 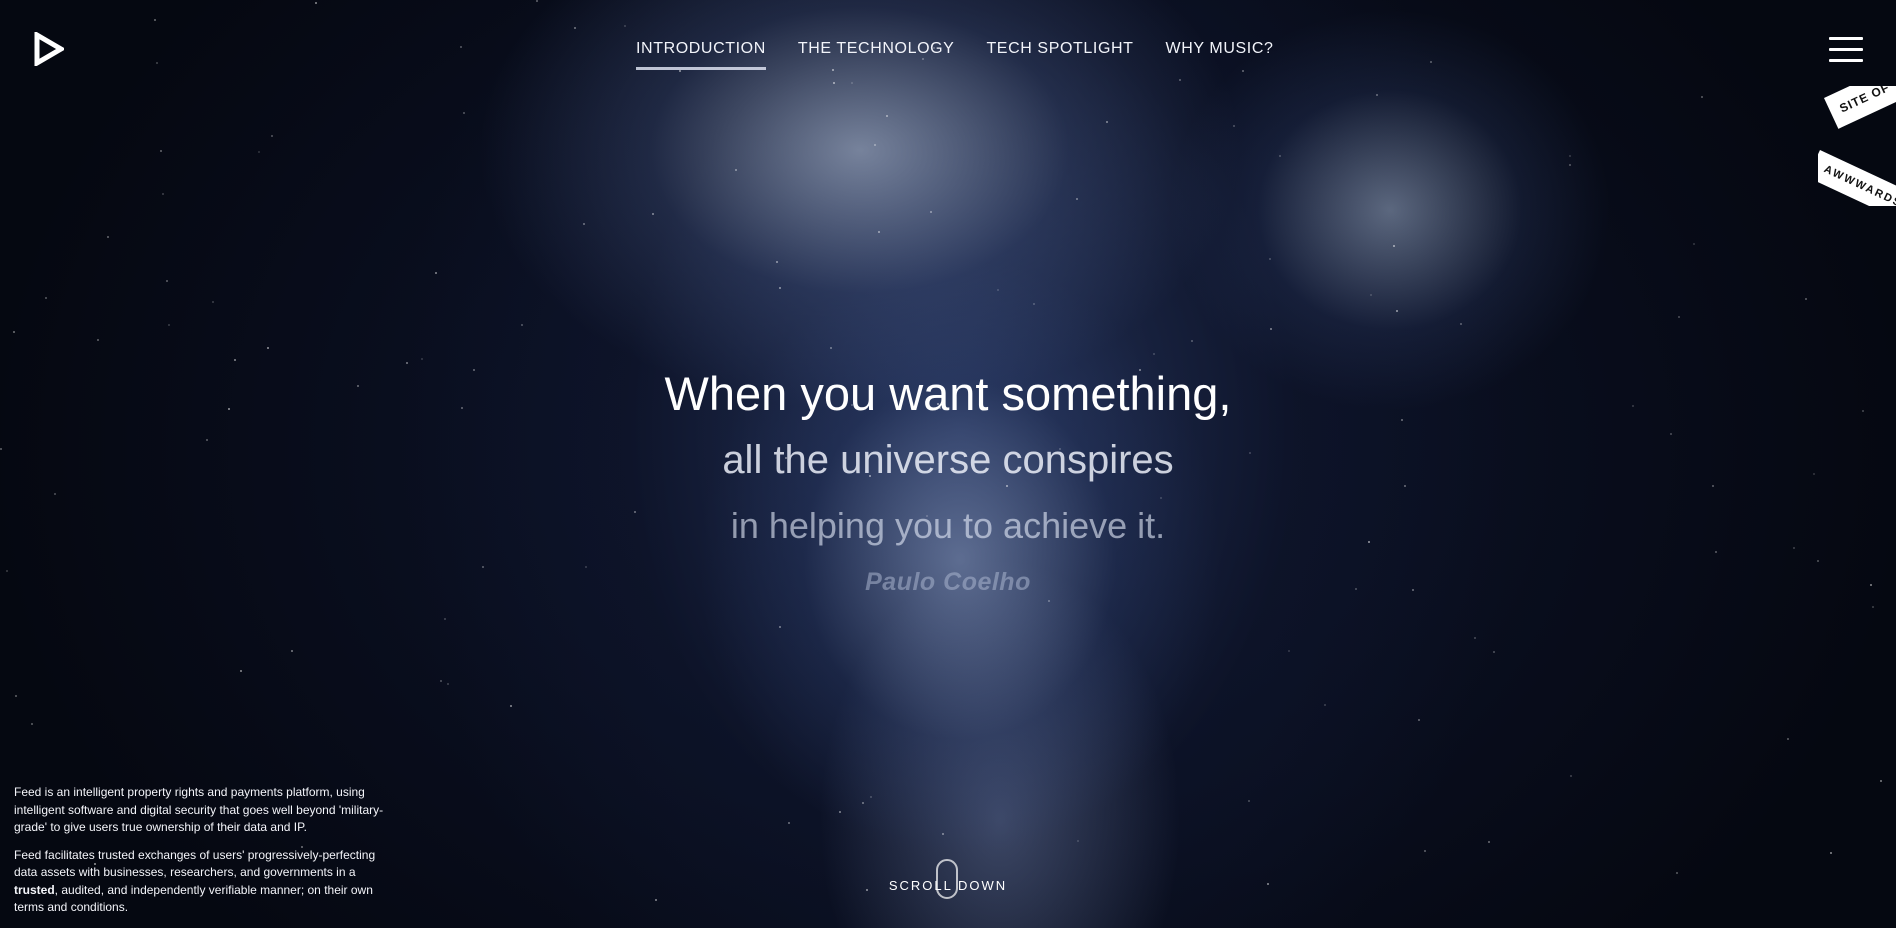 I want to click on quote-line-2: all the universe conspires, so click(x=948, y=460).